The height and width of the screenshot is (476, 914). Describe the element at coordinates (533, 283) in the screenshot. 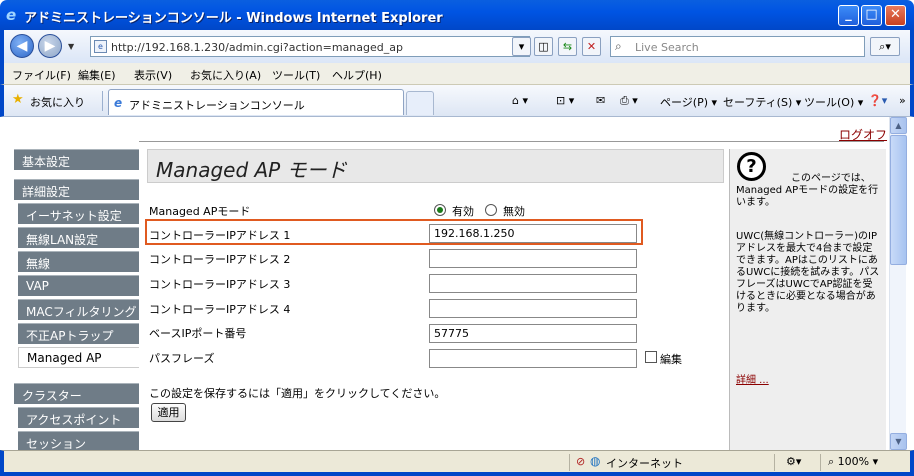

I see `controller3-input` at that location.